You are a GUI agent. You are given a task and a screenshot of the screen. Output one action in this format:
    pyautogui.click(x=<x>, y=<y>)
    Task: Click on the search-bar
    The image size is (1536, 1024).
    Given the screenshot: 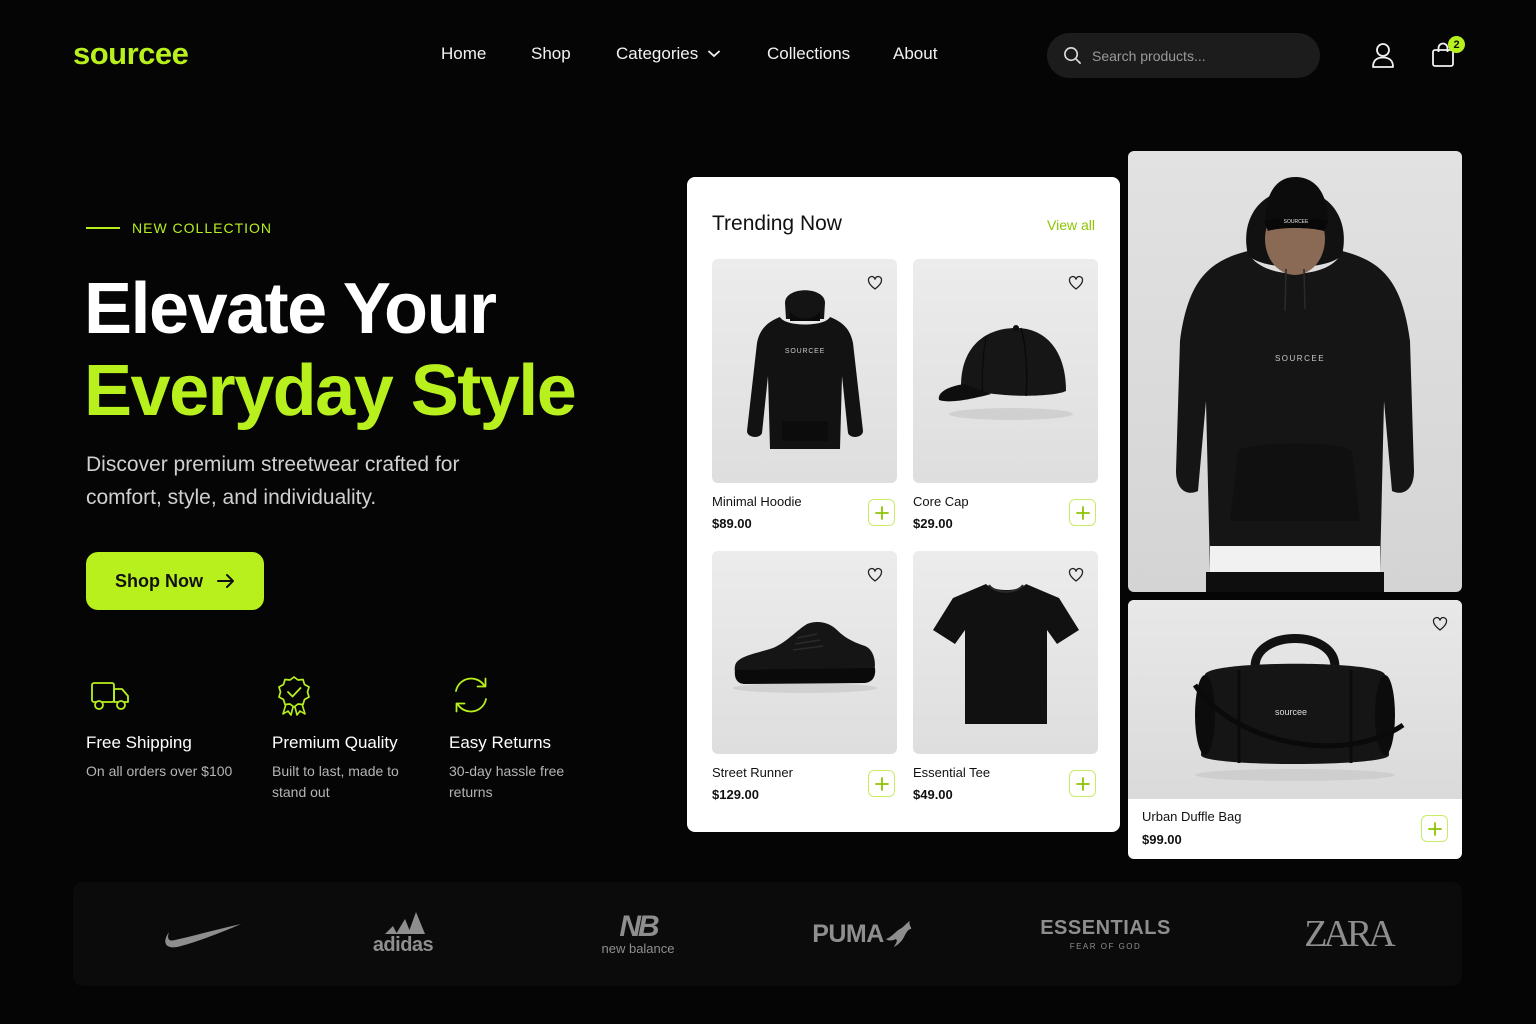 What is the action you would take?
    pyautogui.click(x=1183, y=55)
    